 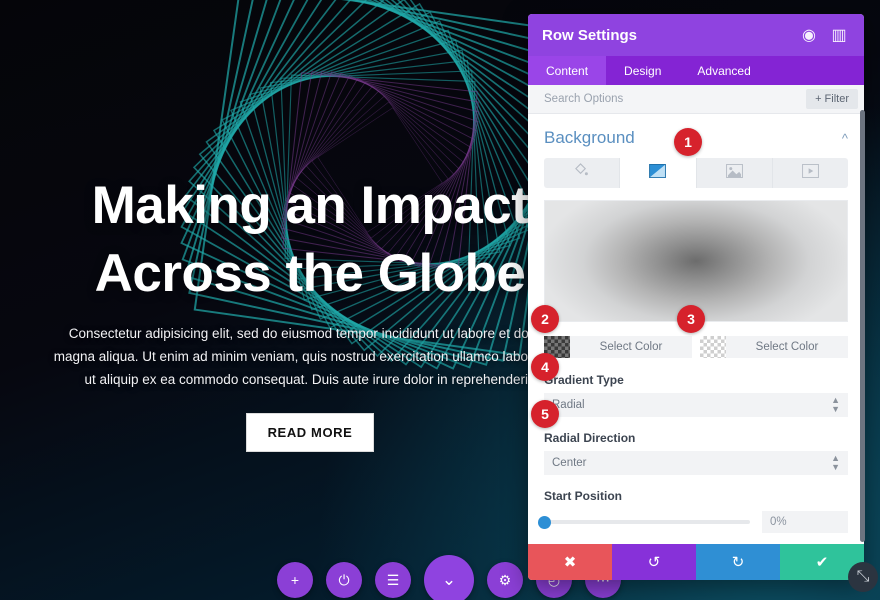 I want to click on start-position-slider, so click(x=643, y=522).